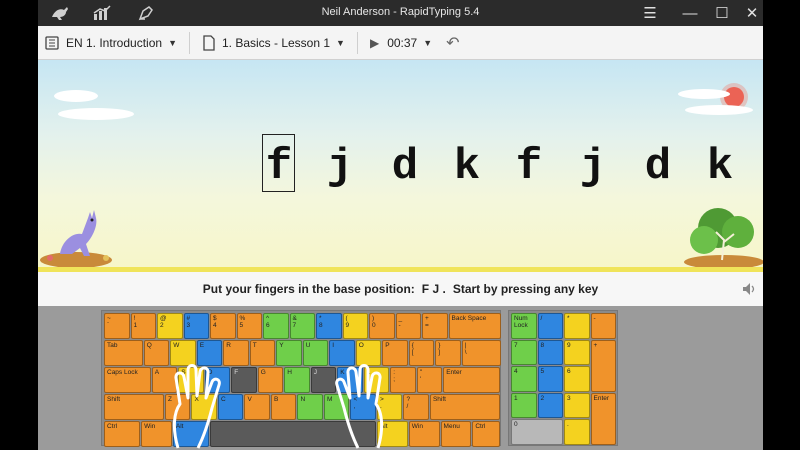 The height and width of the screenshot is (450, 800). I want to click on lesson-label: 1. Basics - Lesson 1, so click(276, 42).